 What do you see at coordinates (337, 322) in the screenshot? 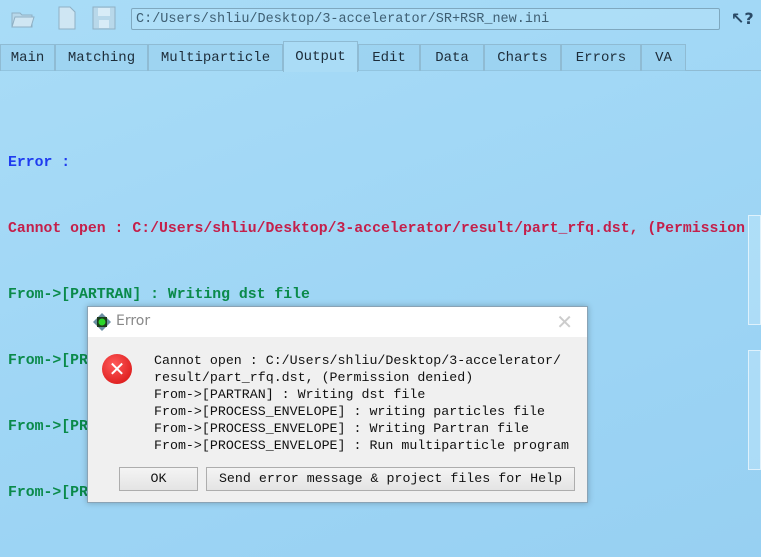
I see `dialog-title-bar: Error ✕` at bounding box center [337, 322].